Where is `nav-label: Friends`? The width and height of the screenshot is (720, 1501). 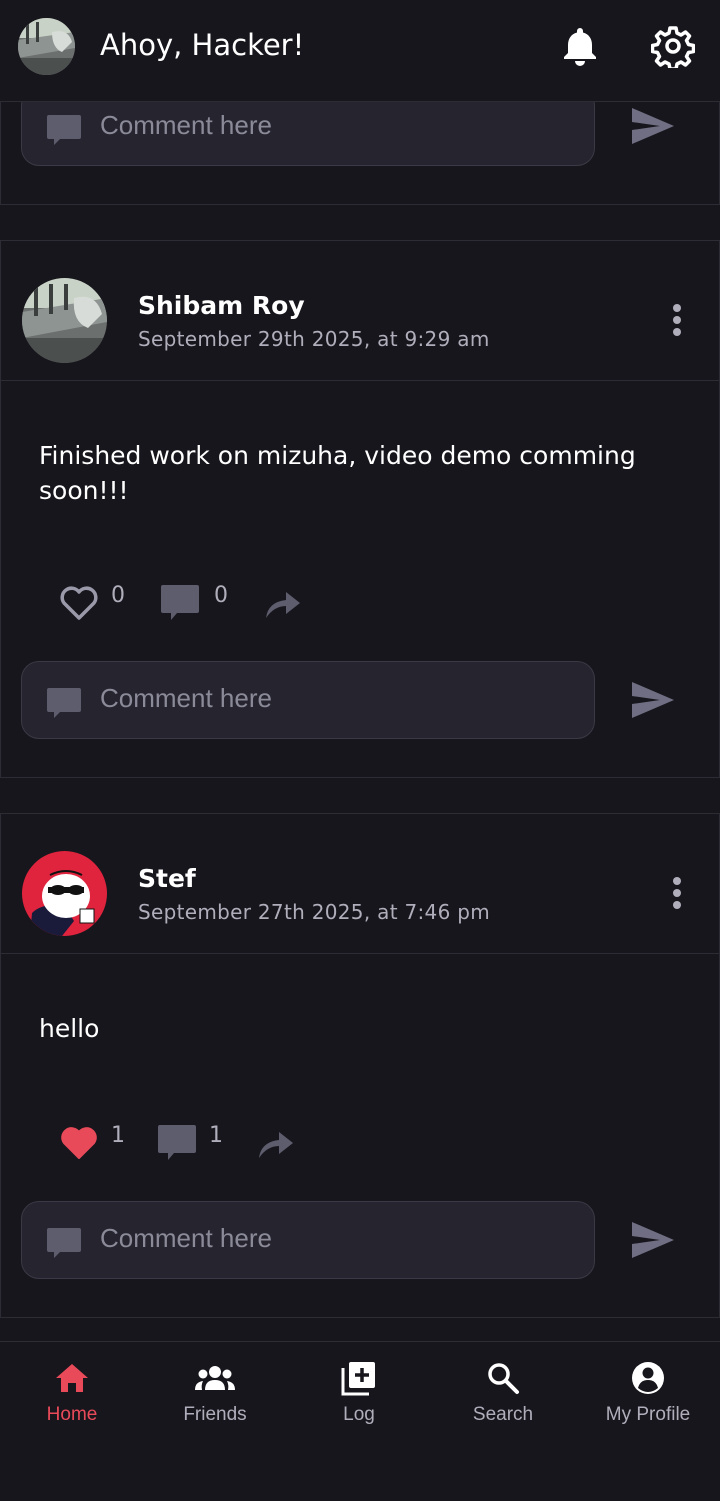
nav-label: Friends is located at coordinates (215, 1414).